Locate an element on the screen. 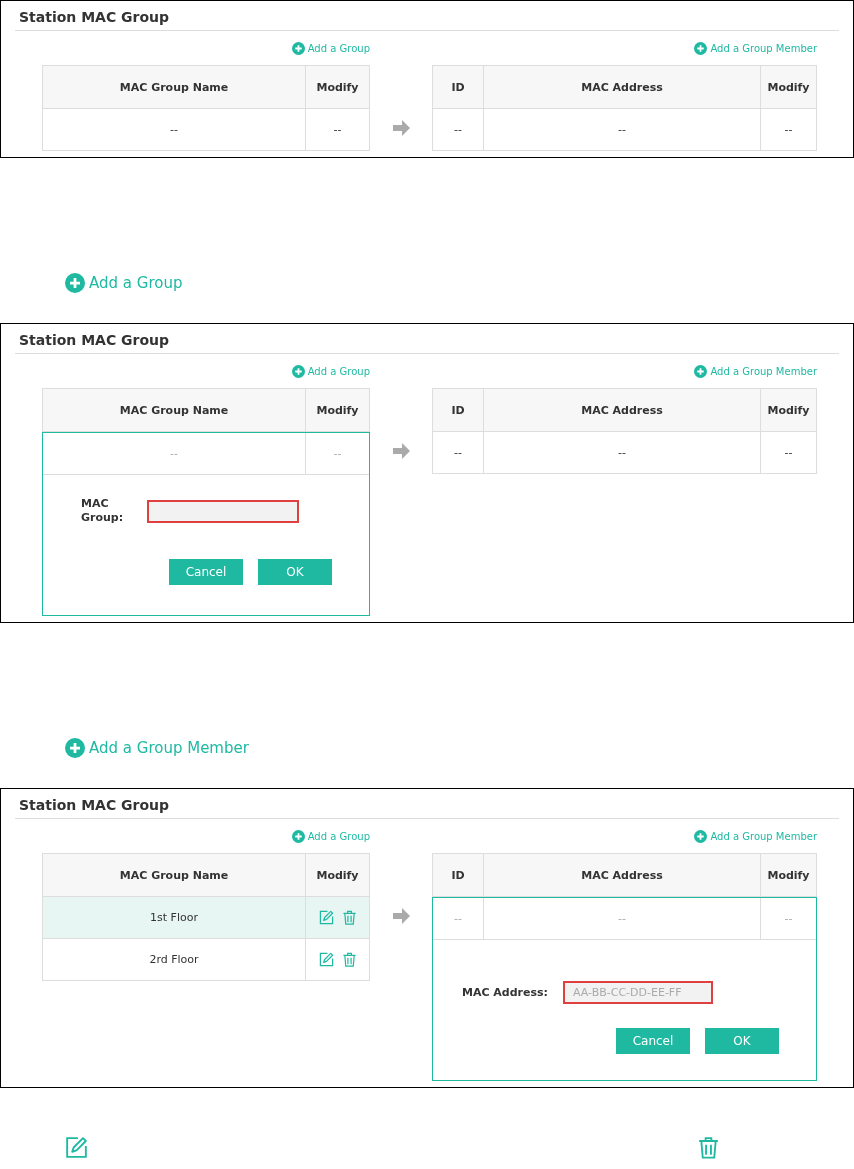 Image resolution: width=854 pixels, height=1169 pixels. field-label: MAC Address: is located at coordinates (505, 992).